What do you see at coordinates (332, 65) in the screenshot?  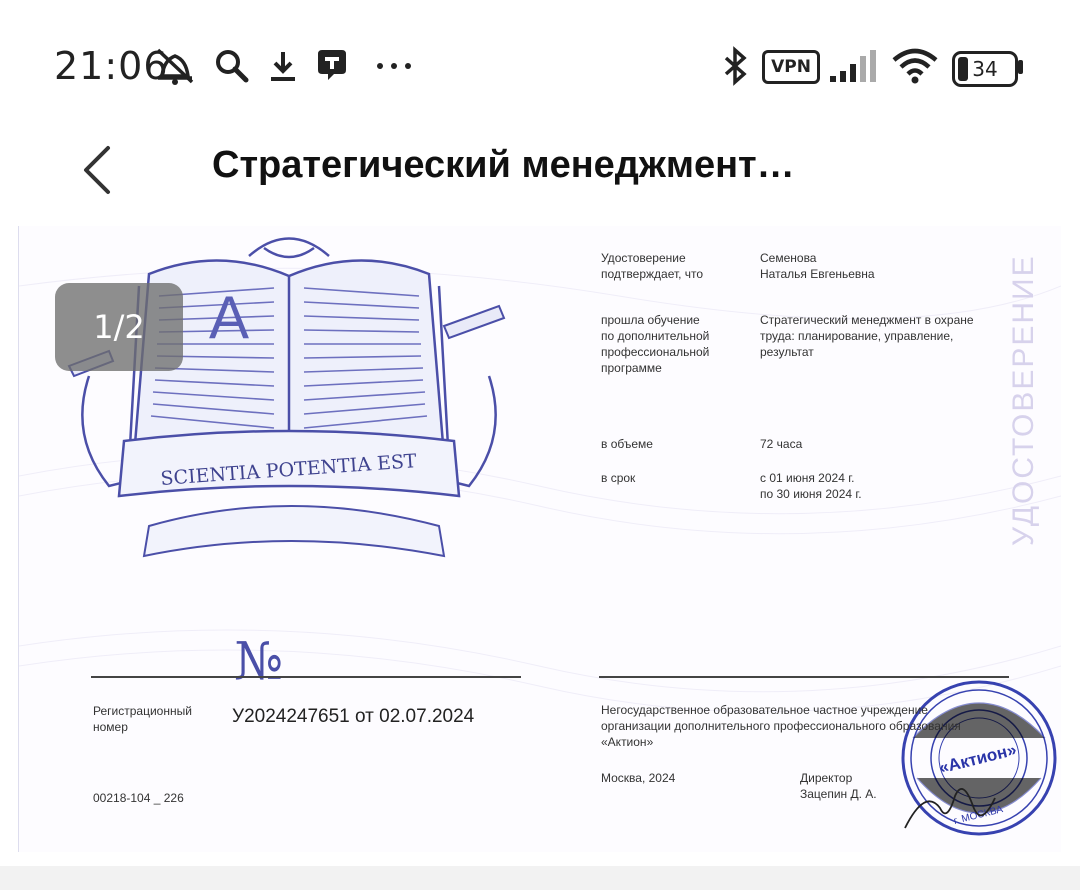 I see `chat-app-icon` at bounding box center [332, 65].